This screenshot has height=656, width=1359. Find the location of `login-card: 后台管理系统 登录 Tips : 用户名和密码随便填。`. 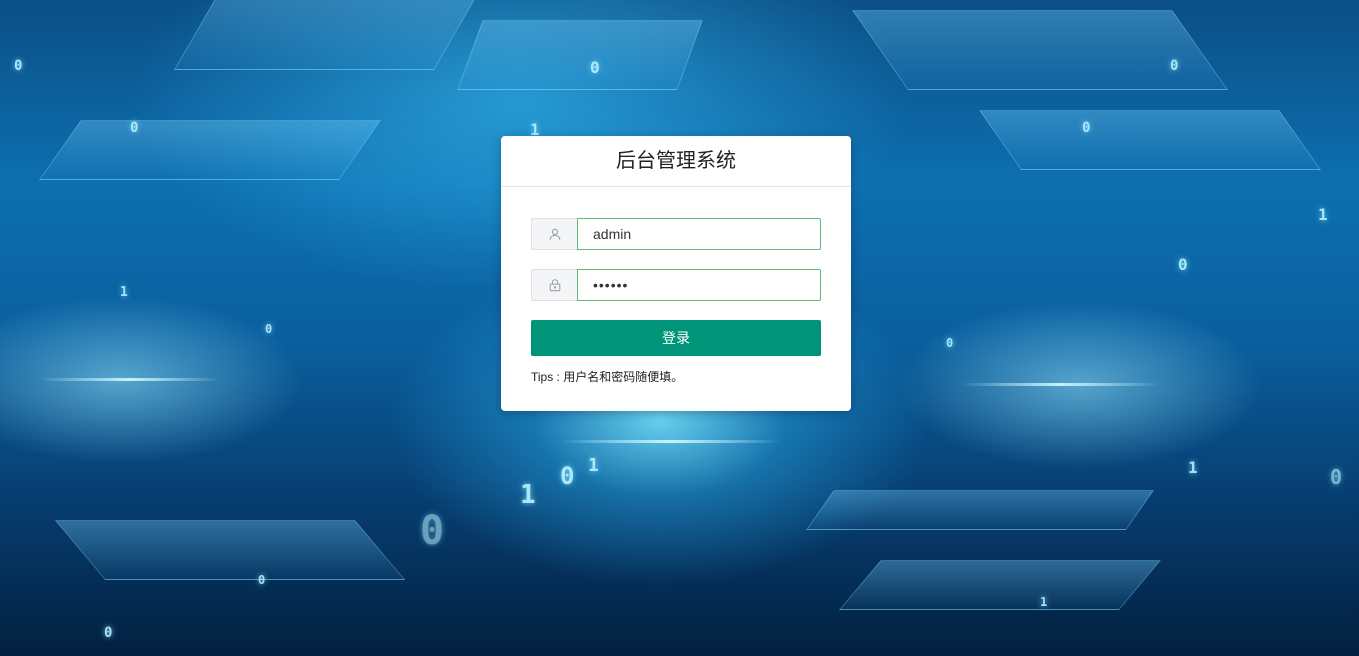

login-card: 后台管理系统 登录 Tips : 用户名和密码随便填。 is located at coordinates (676, 273).